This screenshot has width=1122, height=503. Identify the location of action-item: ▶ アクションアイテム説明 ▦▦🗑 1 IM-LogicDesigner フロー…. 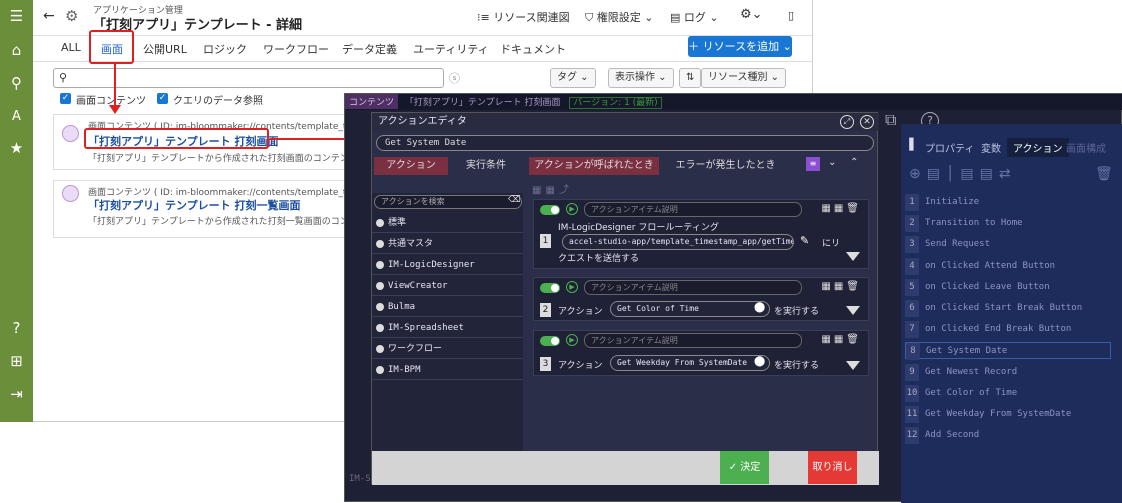
(701, 234).